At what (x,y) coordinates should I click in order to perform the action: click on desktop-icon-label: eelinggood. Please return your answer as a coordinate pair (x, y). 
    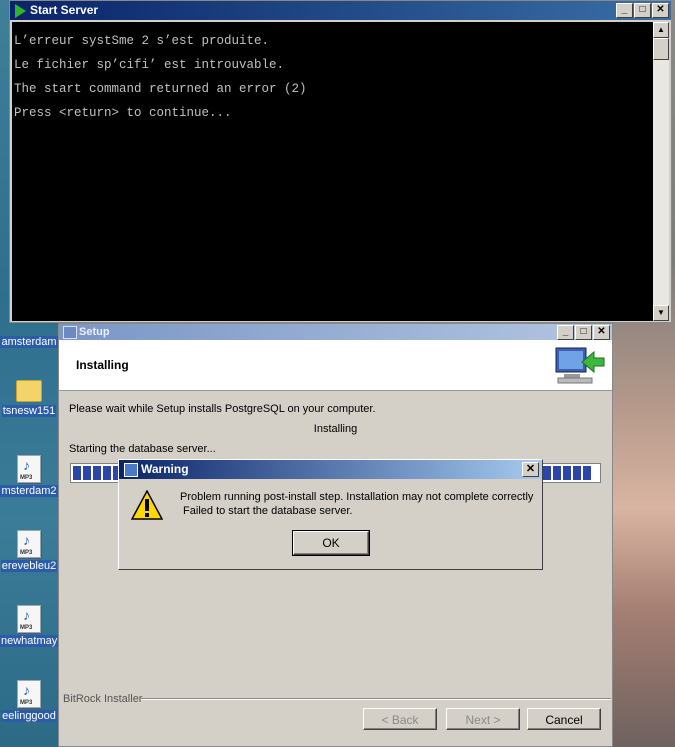
    Looking at the image, I should click on (29, 716).